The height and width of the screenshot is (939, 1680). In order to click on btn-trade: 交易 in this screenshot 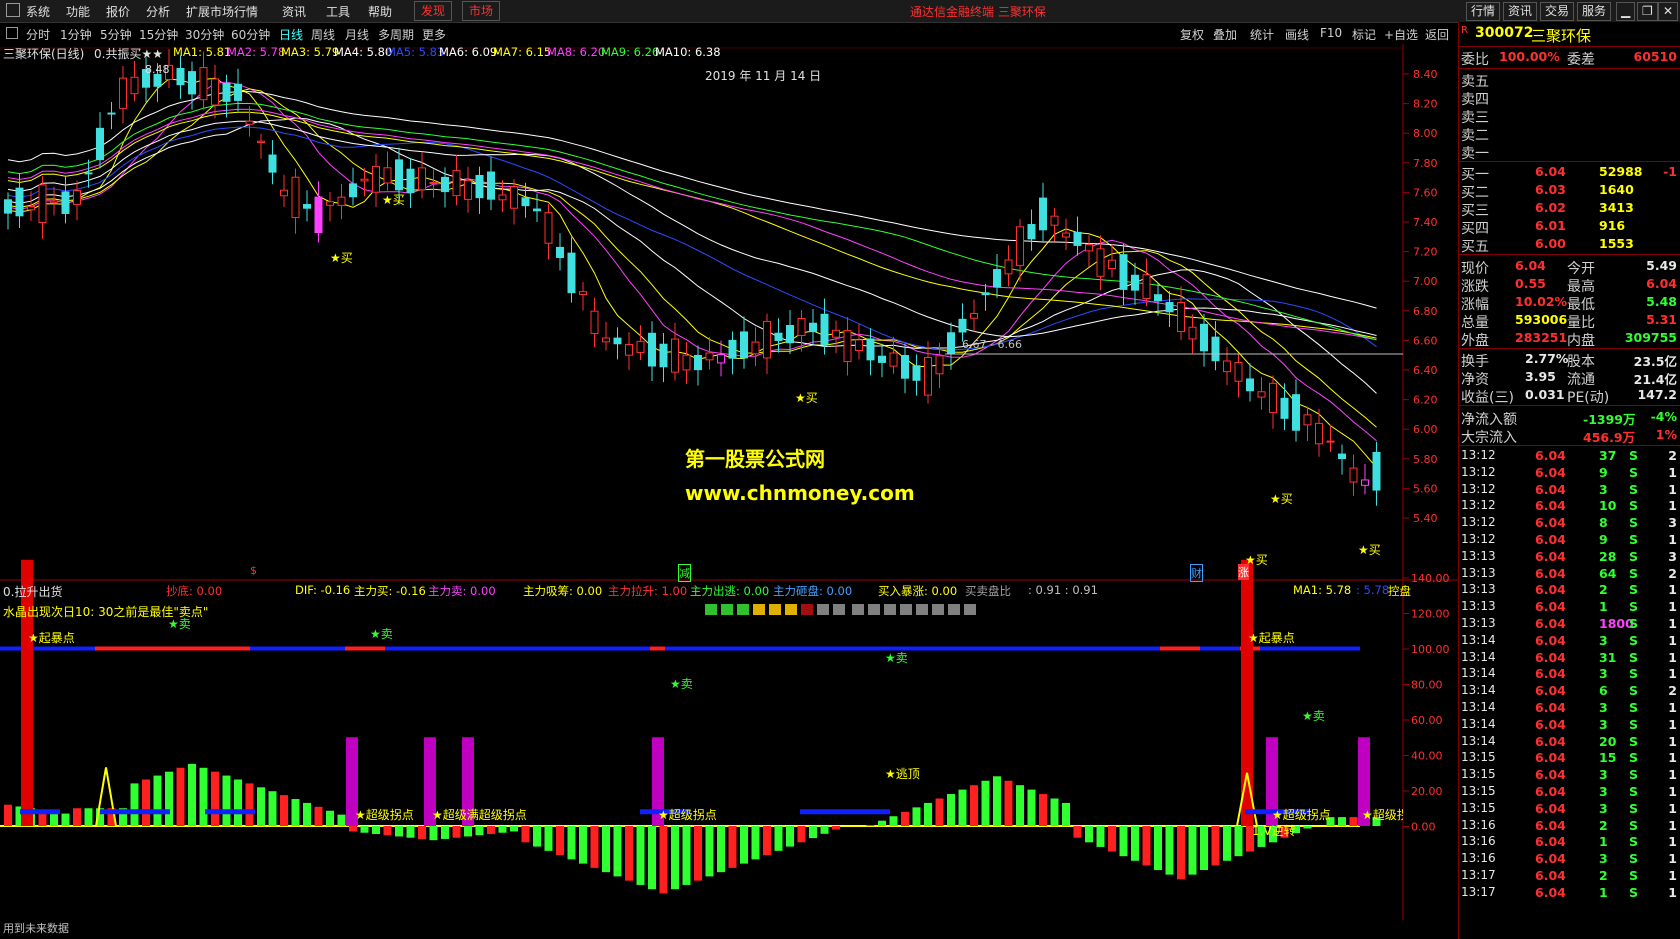, I will do `click(1557, 11)`.